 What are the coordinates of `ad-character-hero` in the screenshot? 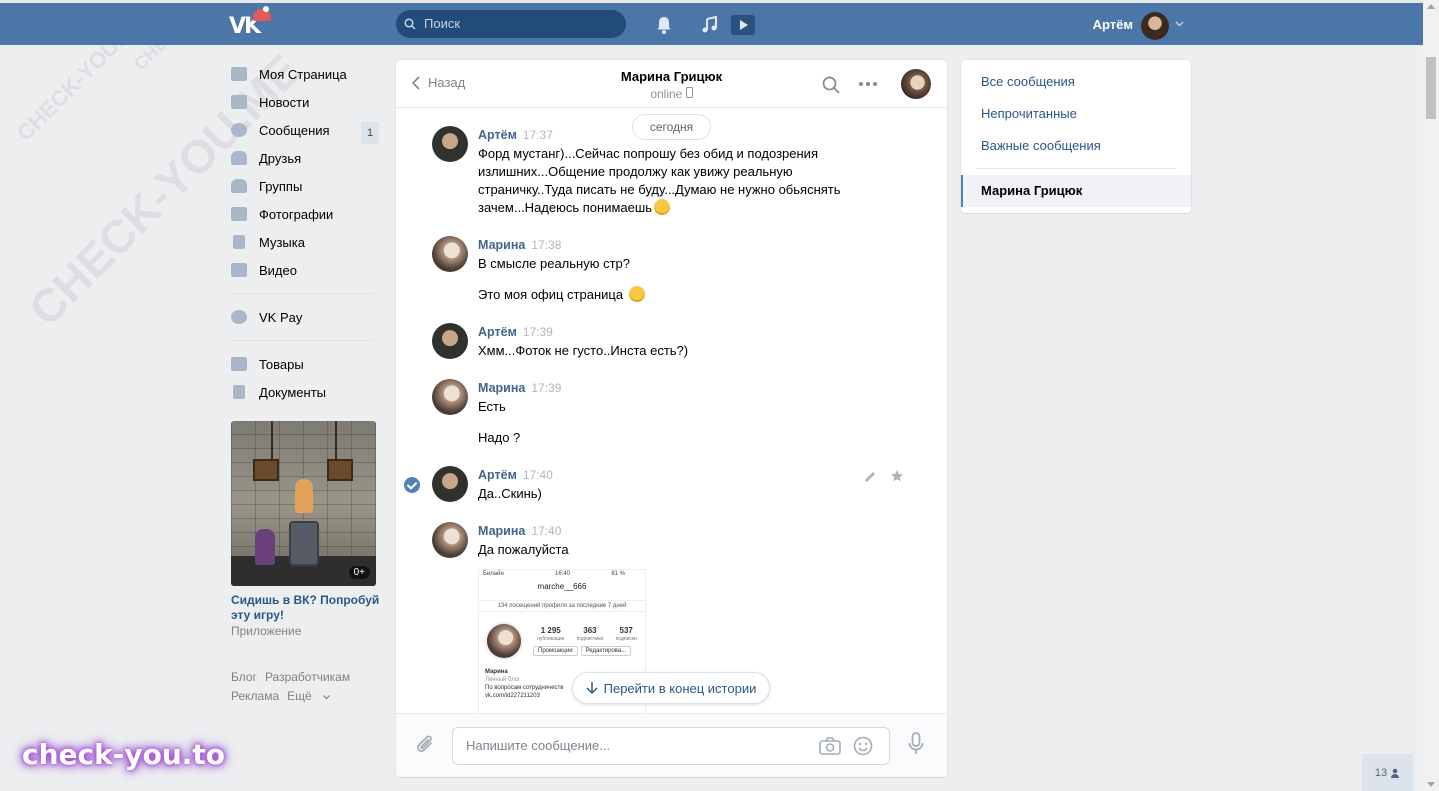 It's located at (265, 547).